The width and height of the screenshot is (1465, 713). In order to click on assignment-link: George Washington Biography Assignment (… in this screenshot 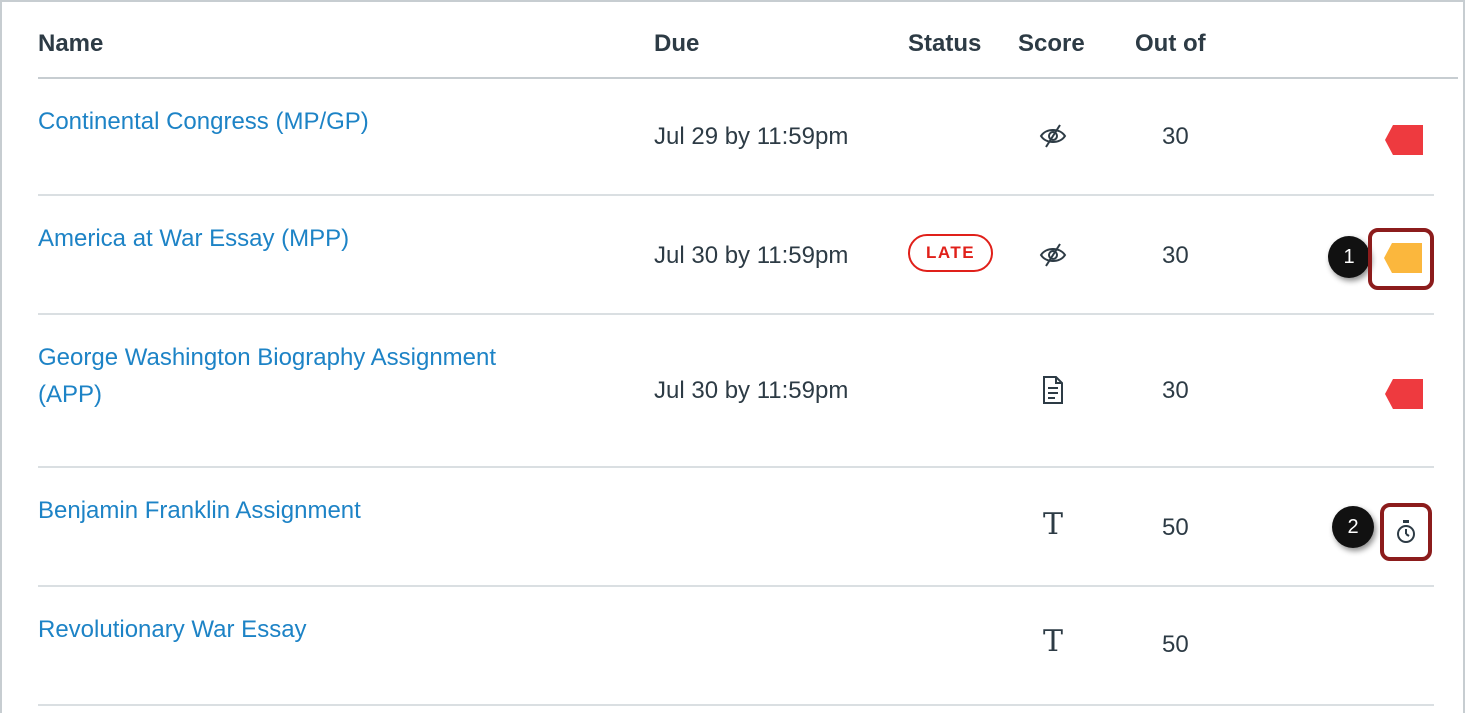, I will do `click(267, 376)`.